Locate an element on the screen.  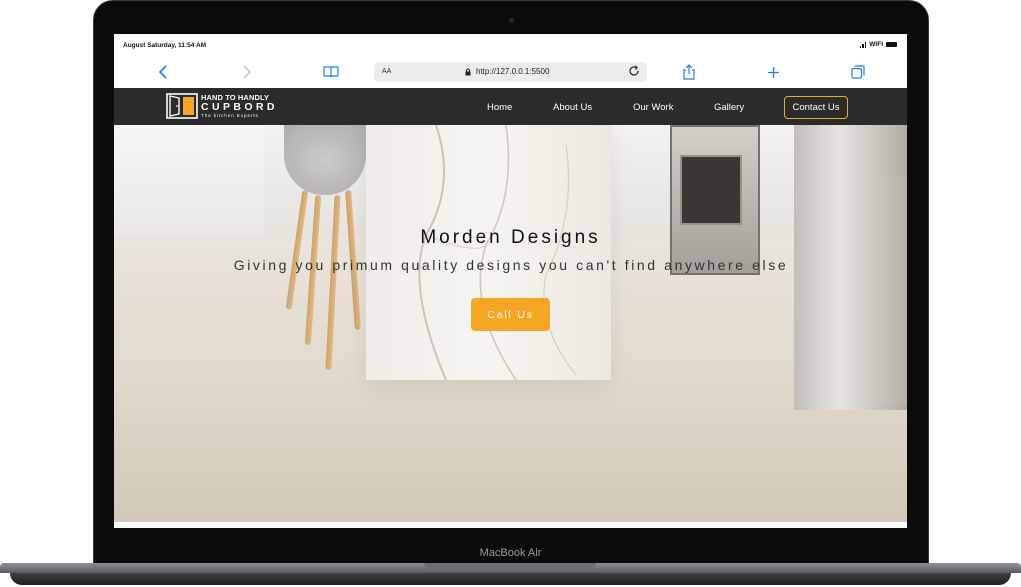
battery-icon is located at coordinates (891, 44).